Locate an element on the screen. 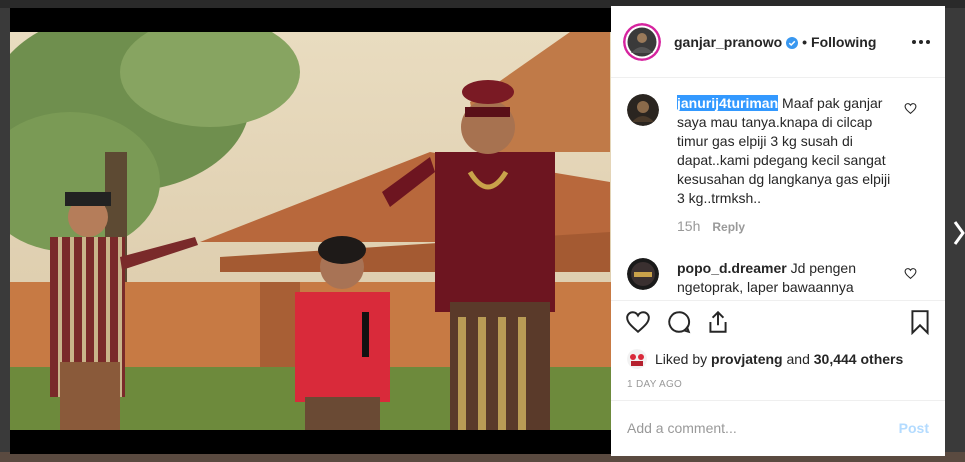 The image size is (965, 462). likes-summary: Liked by provjateng and 30,444 others is located at coordinates (765, 359).